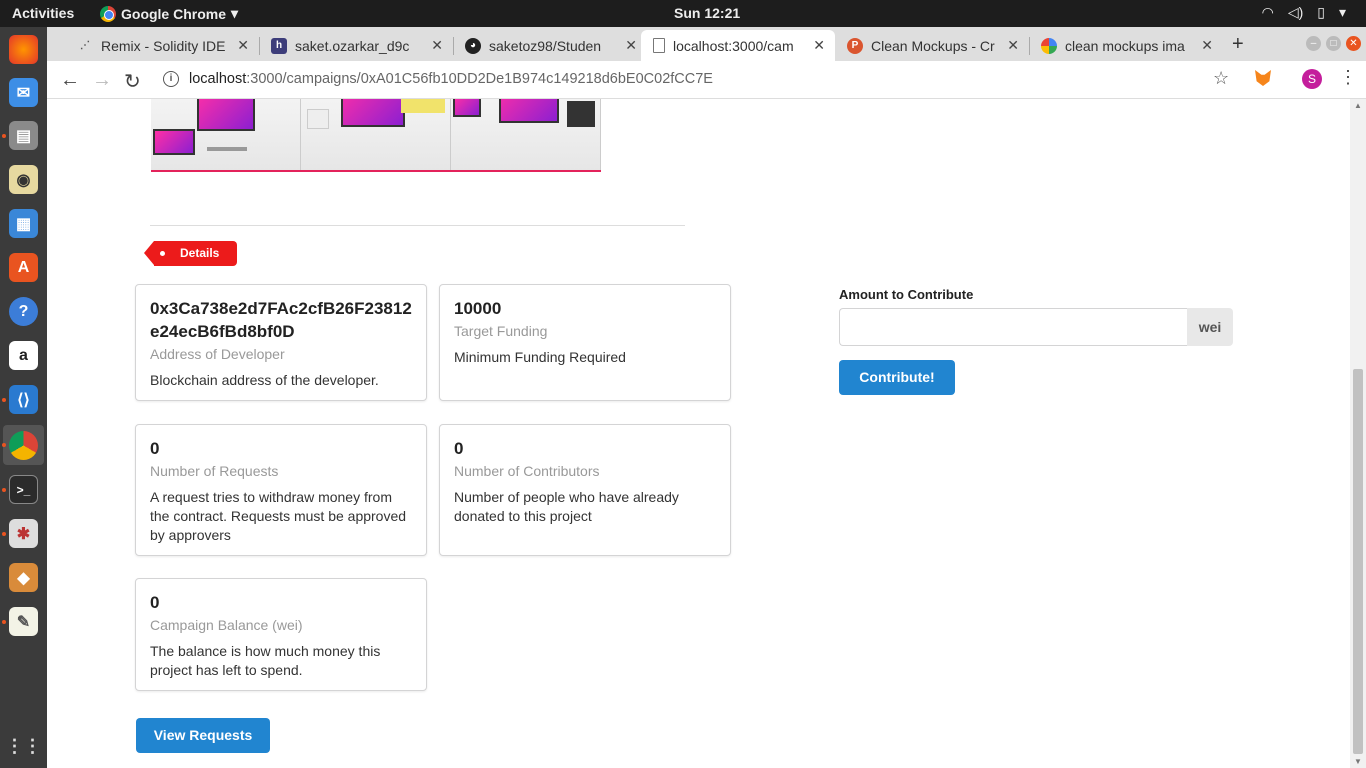 The image size is (1366, 768). What do you see at coordinates (540, 357) in the screenshot?
I see `card-description: Minimum Funding Required` at bounding box center [540, 357].